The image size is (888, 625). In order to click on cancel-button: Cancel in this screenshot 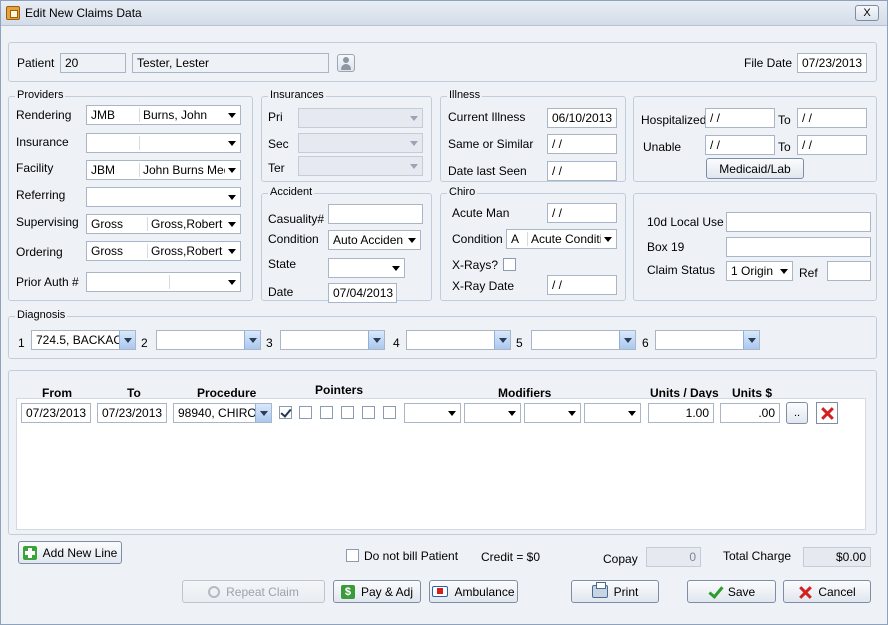, I will do `click(827, 591)`.